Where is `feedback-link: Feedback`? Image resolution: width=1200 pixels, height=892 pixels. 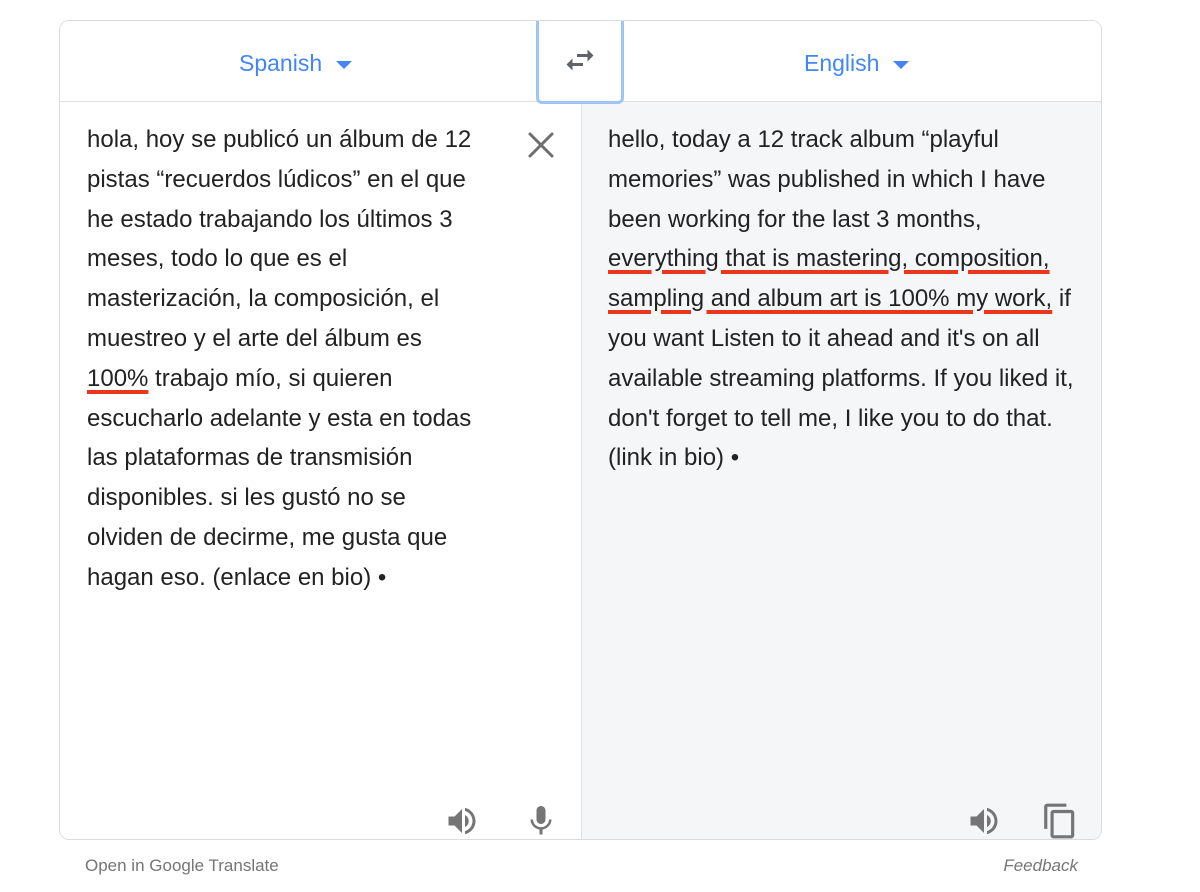
feedback-link: Feedback is located at coordinates (1040, 866).